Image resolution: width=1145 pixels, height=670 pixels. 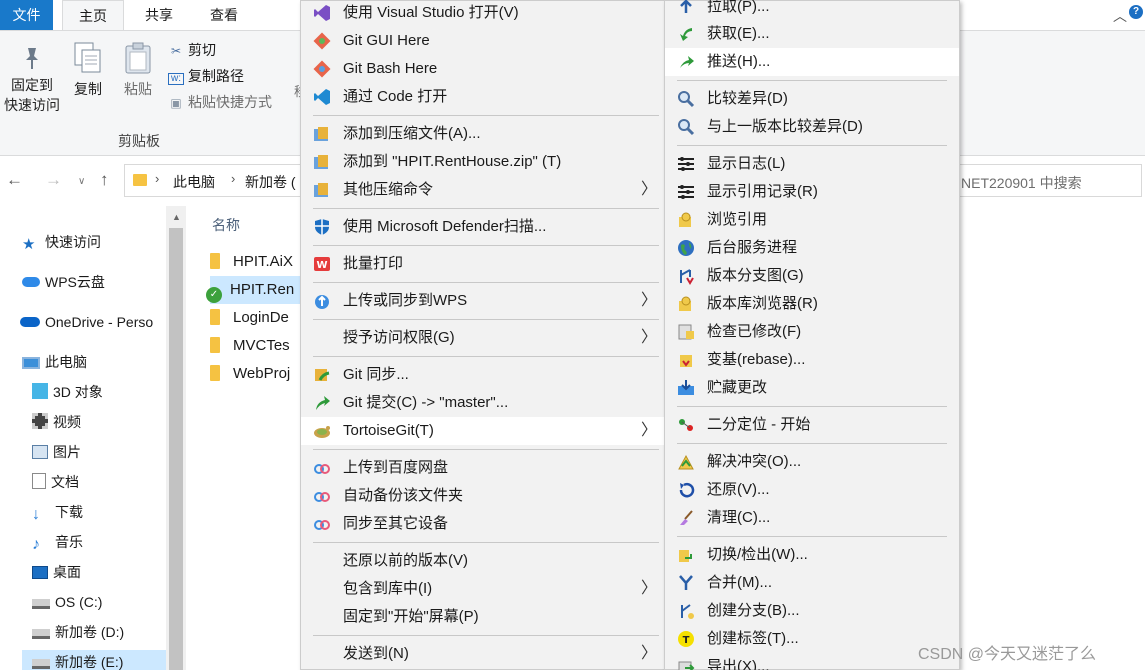 I want to click on sidebar-item-quick-access: ★ 快速访问, so click(x=61, y=242).